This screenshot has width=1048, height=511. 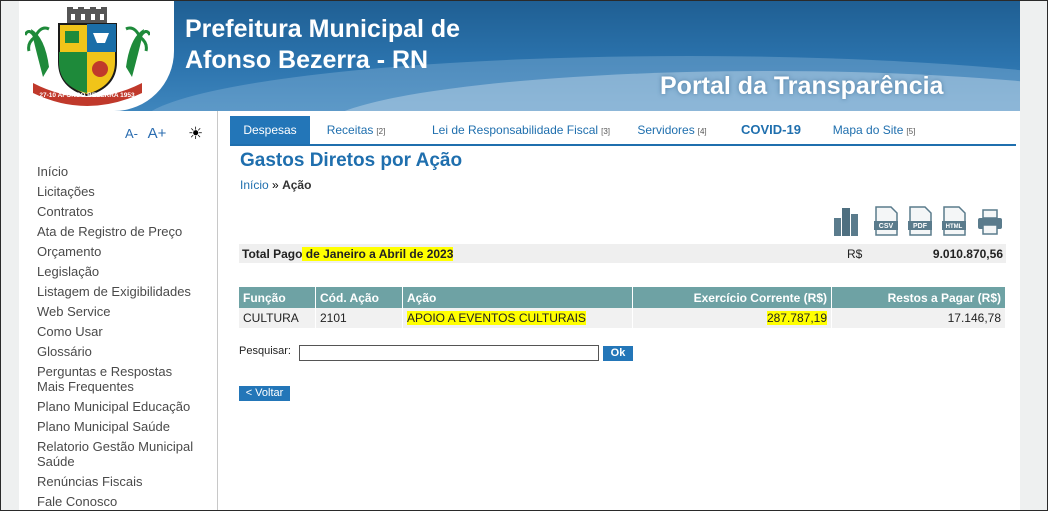 I want to click on print-icon, so click(x=990, y=221).